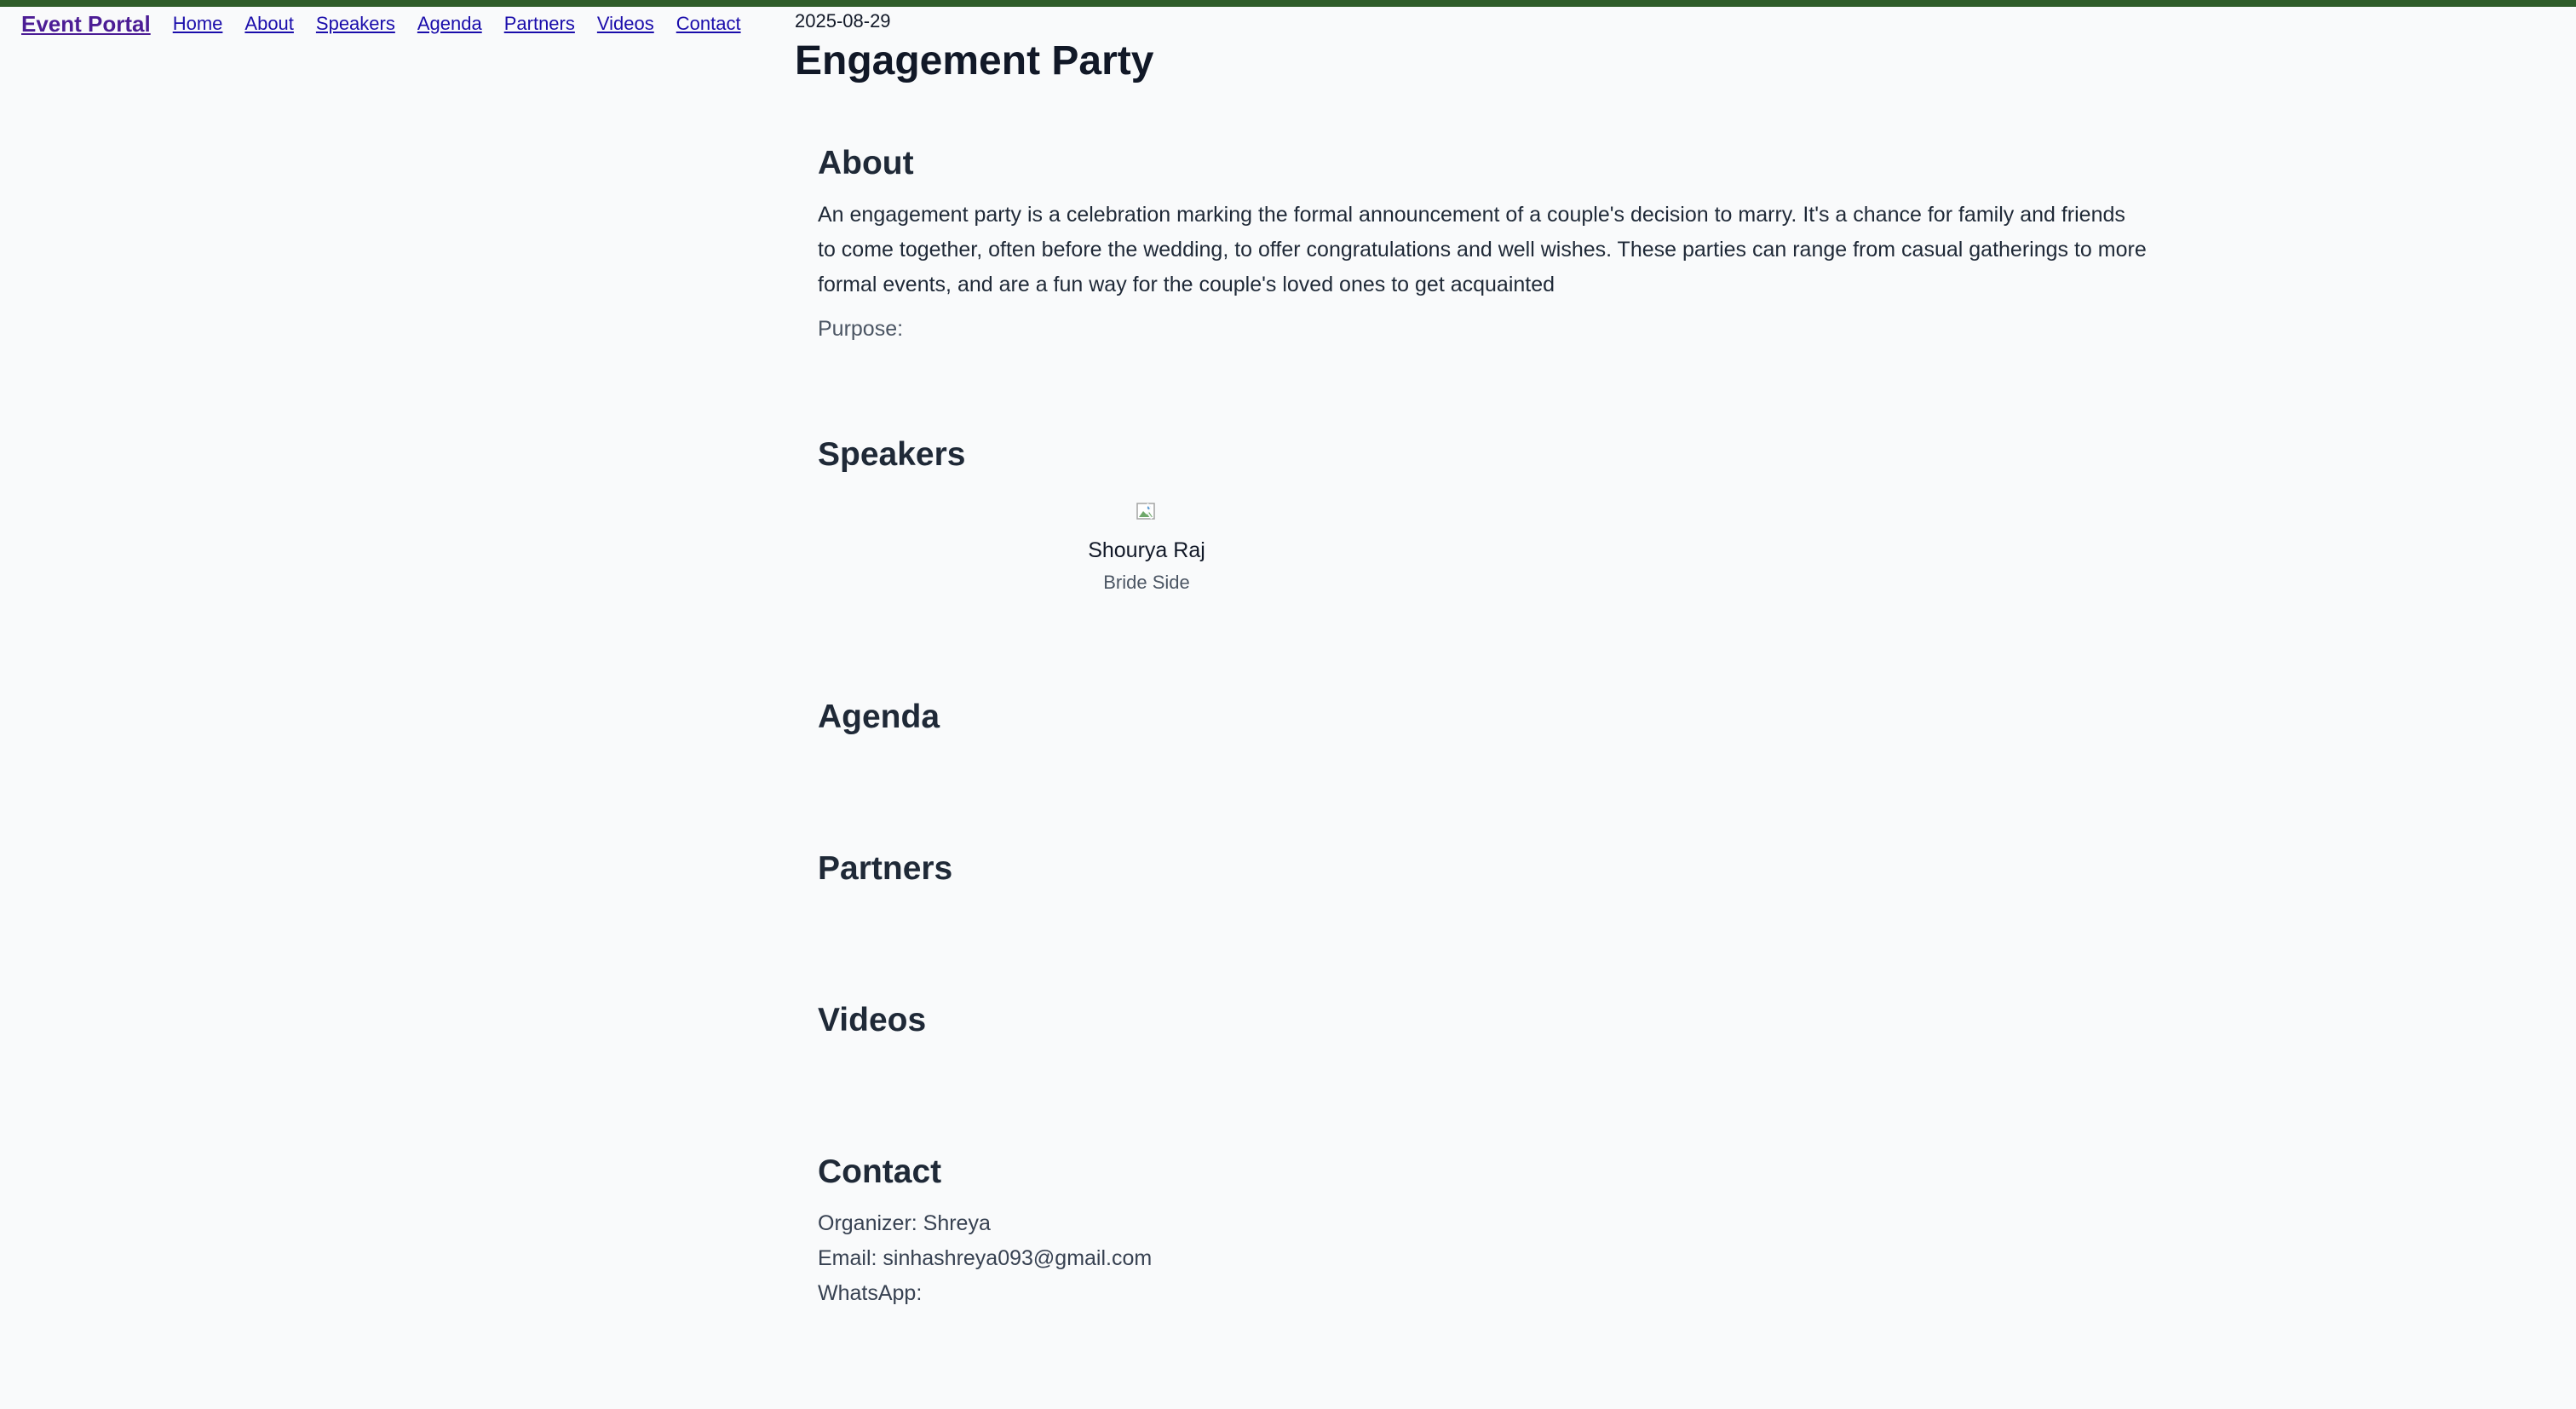  Describe the element at coordinates (269, 24) in the screenshot. I see `nav-link-about: About` at that location.